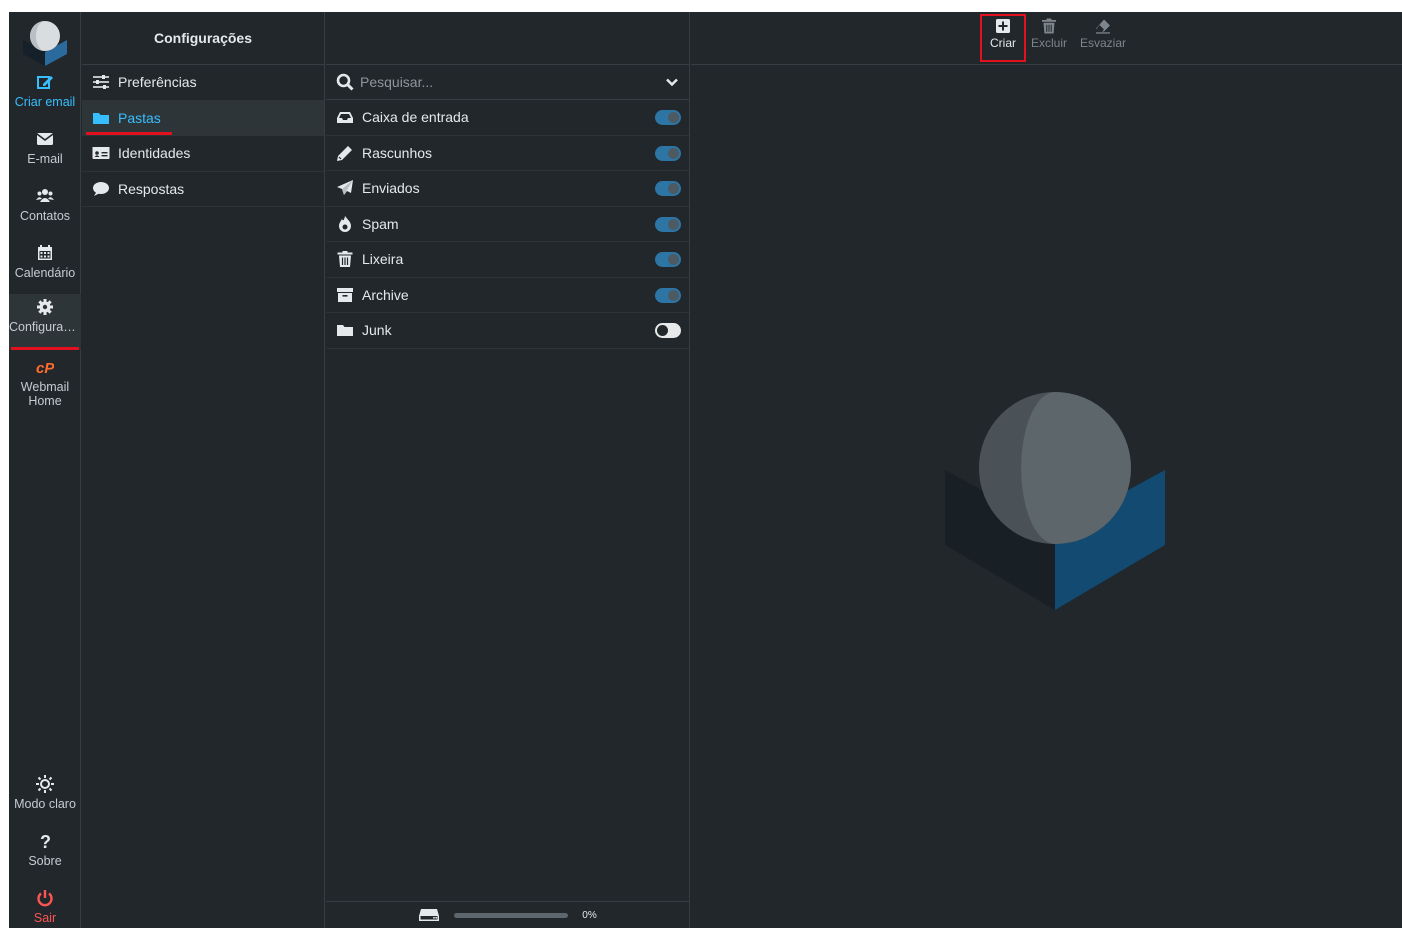 The image size is (1402, 928). Describe the element at coordinates (45, 84) in the screenshot. I see `compose-icon` at that location.